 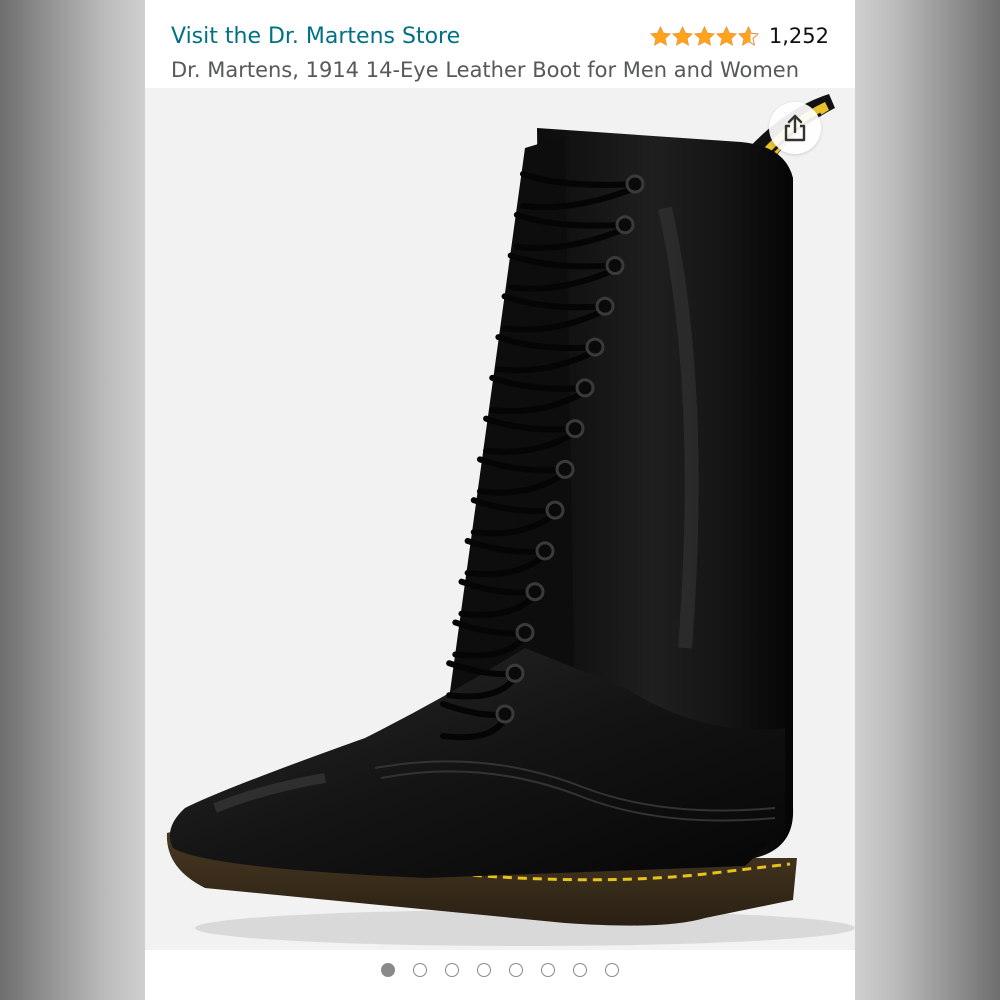 I want to click on backdrop-left, so click(x=72, y=500).